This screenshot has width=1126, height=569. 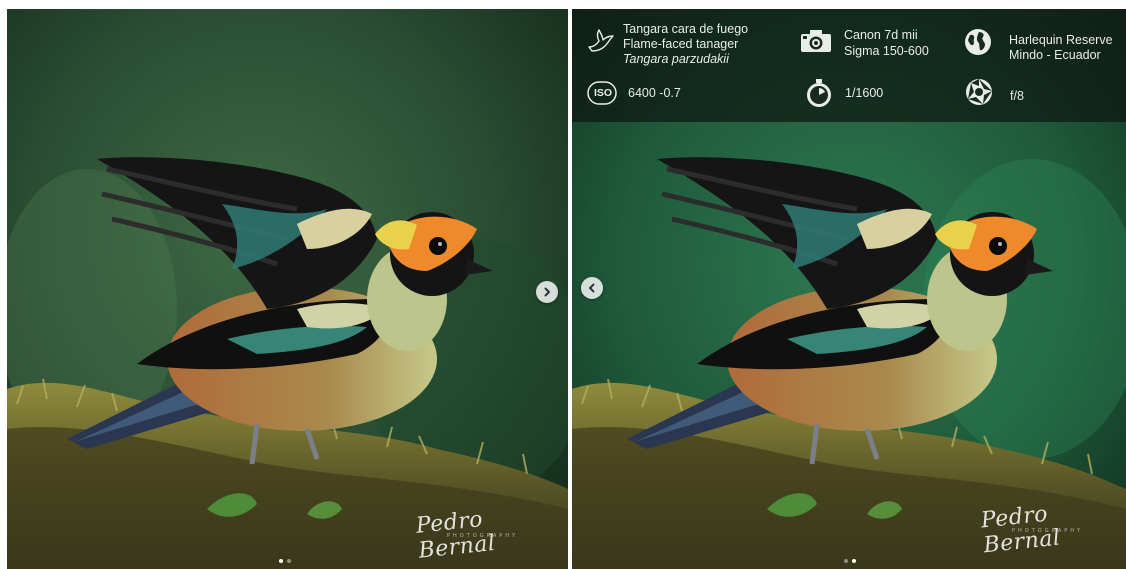 What do you see at coordinates (864, 93) in the screenshot?
I see `shutter-speed-value: 1/1600` at bounding box center [864, 93].